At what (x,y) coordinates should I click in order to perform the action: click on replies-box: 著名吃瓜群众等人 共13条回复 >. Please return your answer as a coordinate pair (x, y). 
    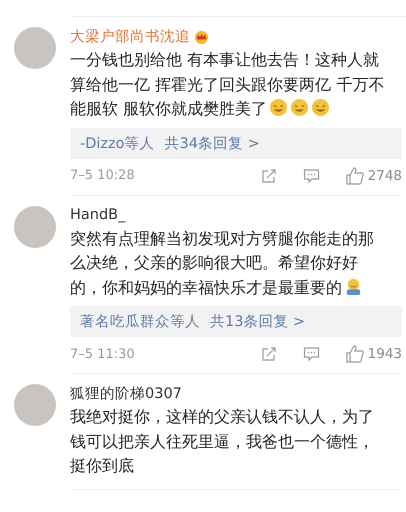
    Looking at the image, I should click on (236, 321).